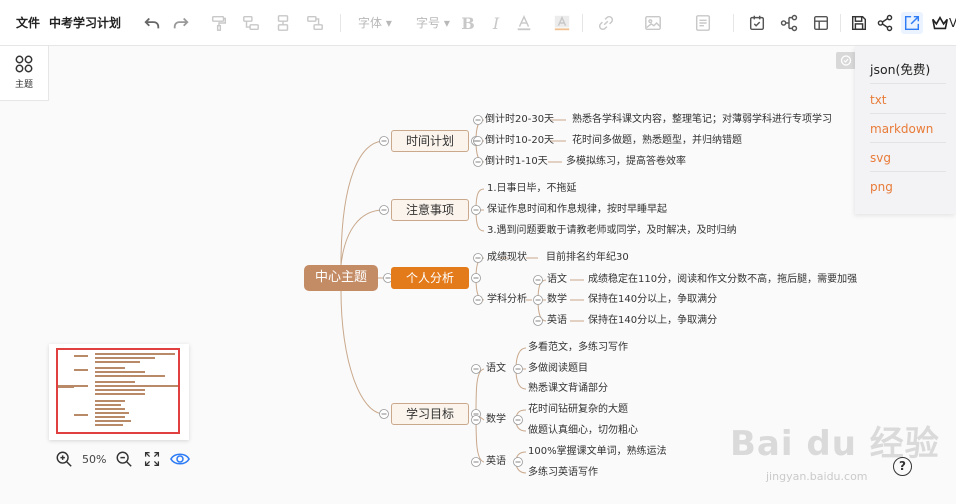 This screenshot has height=504, width=956. I want to click on node-detail: 目前排名约年纪30, so click(587, 258).